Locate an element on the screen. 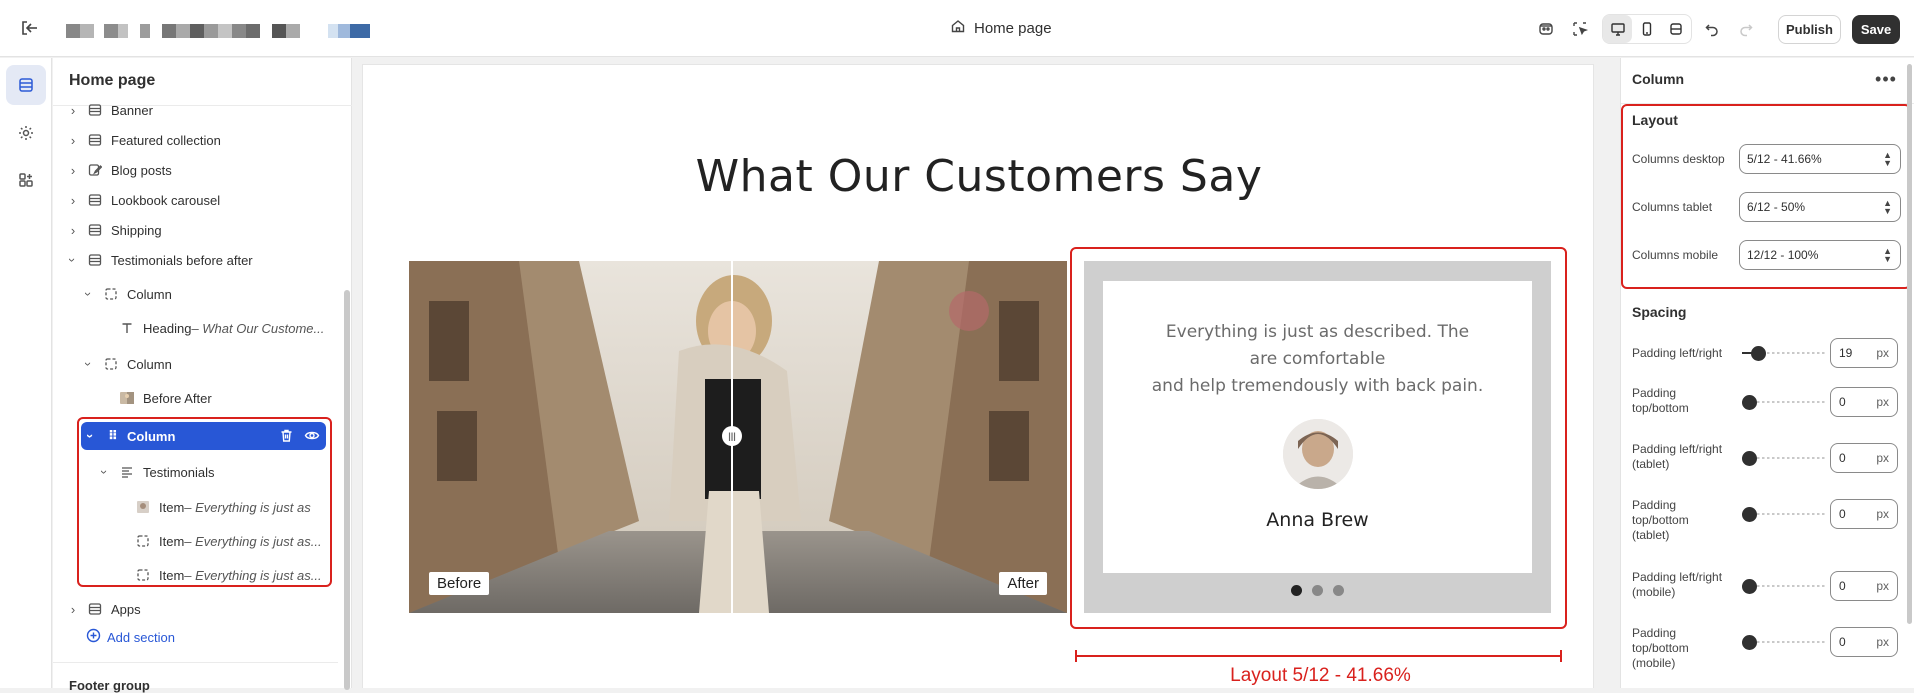 This screenshot has width=1914, height=693. apps-icon is located at coordinates (26, 180).